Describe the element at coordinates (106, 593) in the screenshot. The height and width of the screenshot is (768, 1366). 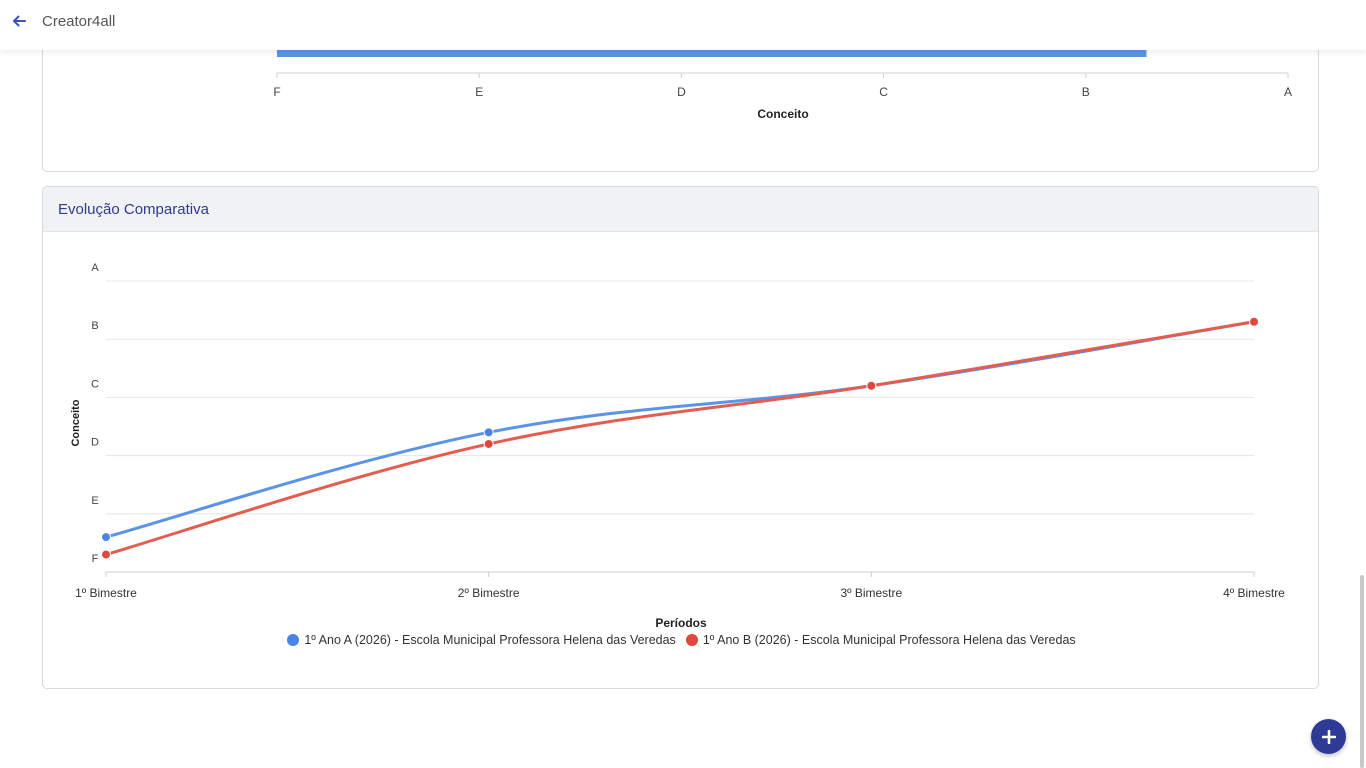
I see `x-tick-label: 1º Bimestre` at that location.